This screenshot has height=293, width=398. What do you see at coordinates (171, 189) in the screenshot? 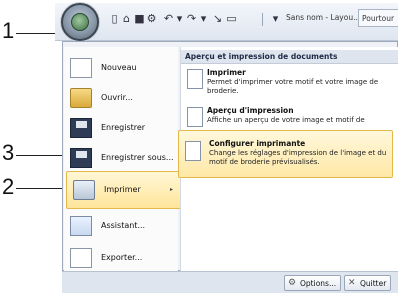
I see `submenu-arrow-icon: ▸` at bounding box center [171, 189].